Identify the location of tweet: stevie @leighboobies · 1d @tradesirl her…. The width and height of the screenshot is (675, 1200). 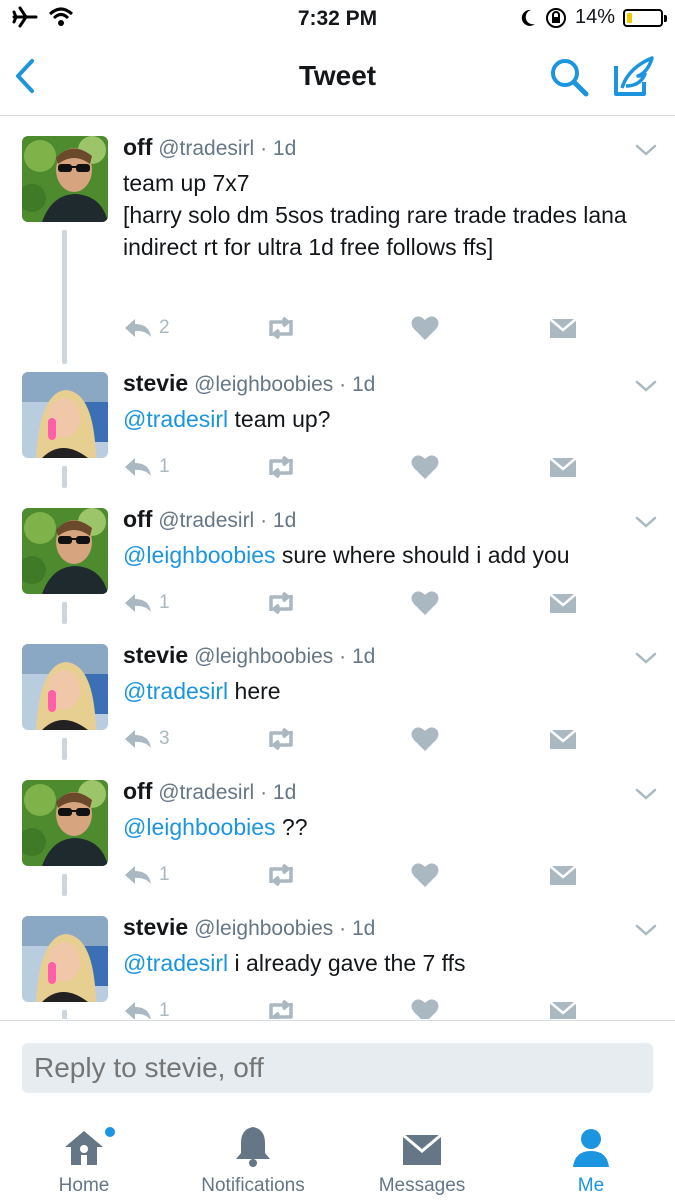
(337, 692).